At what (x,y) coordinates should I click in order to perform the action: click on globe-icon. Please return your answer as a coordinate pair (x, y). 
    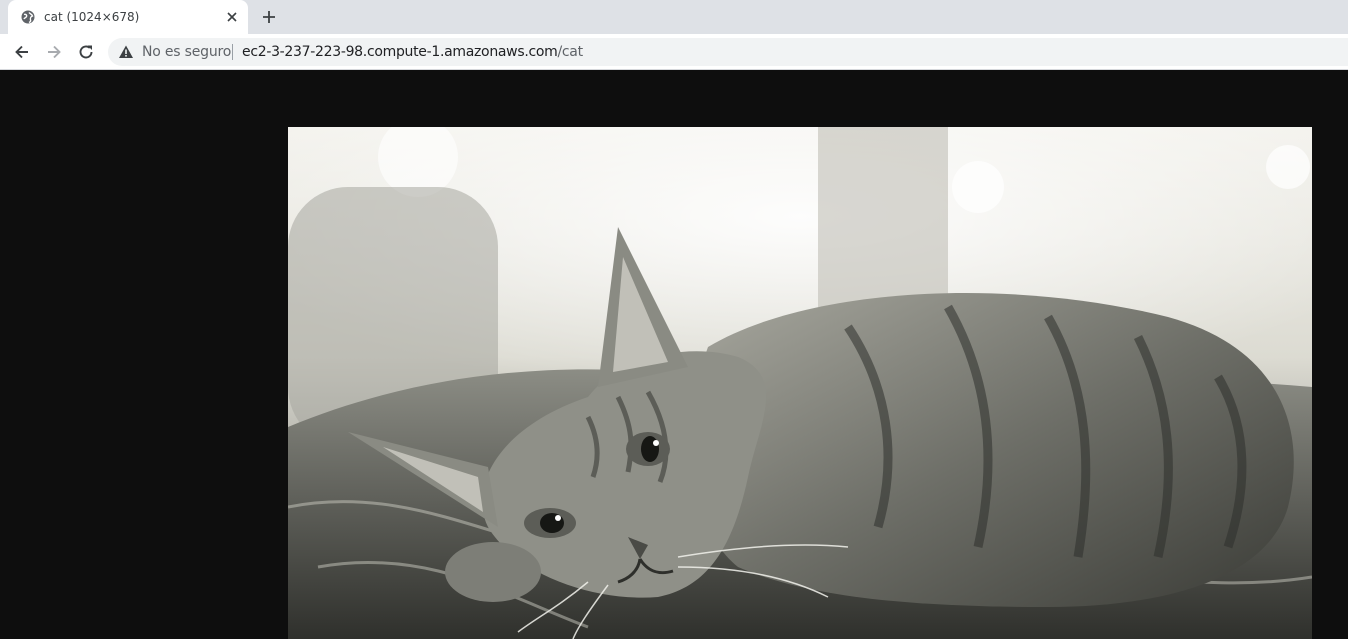
    Looking at the image, I should click on (28, 17).